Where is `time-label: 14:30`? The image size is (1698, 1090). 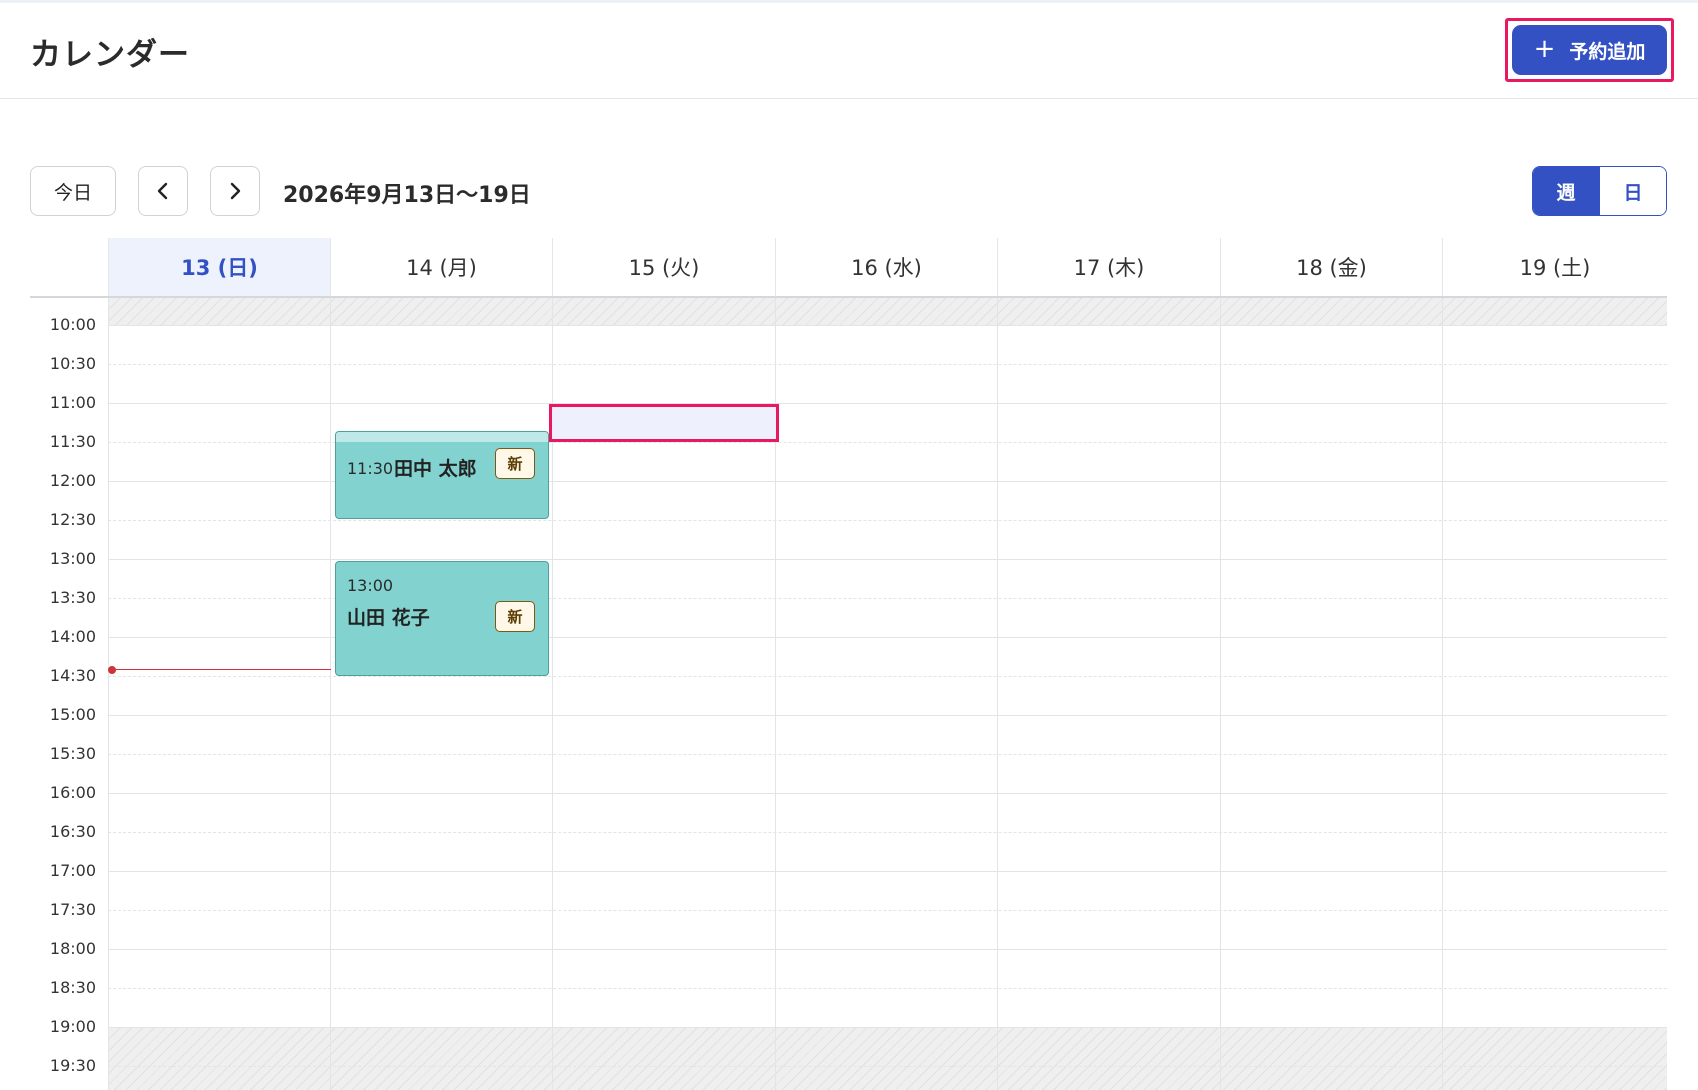
time-label: 14:30 is located at coordinates (72, 675).